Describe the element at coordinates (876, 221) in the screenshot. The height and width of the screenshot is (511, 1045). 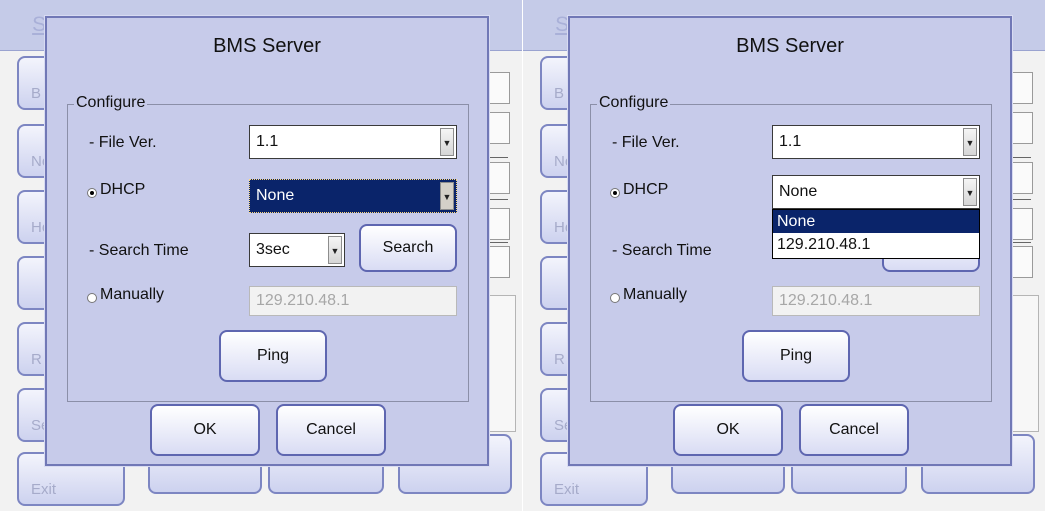
I see `dhcp-option-none: None` at that location.